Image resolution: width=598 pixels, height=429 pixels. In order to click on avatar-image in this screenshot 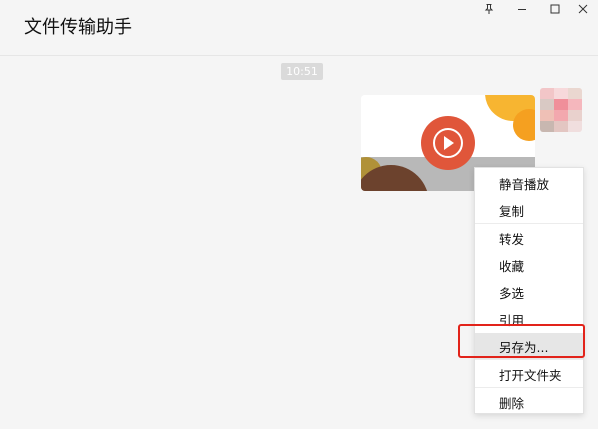, I will do `click(561, 110)`.